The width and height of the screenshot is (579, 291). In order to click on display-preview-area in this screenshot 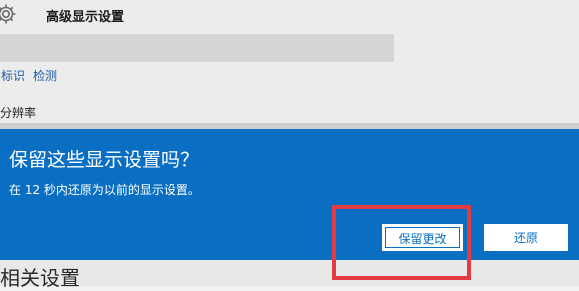, I will do `click(197, 48)`.